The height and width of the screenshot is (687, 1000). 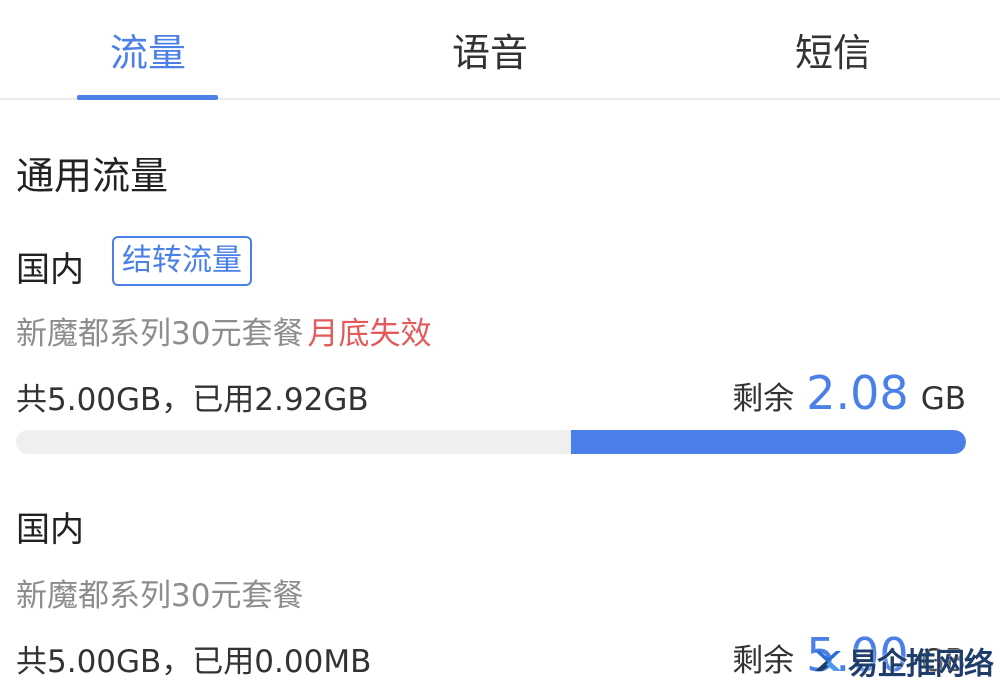 I want to click on remaining-amount: 剩余 2.08 GB, so click(x=849, y=393).